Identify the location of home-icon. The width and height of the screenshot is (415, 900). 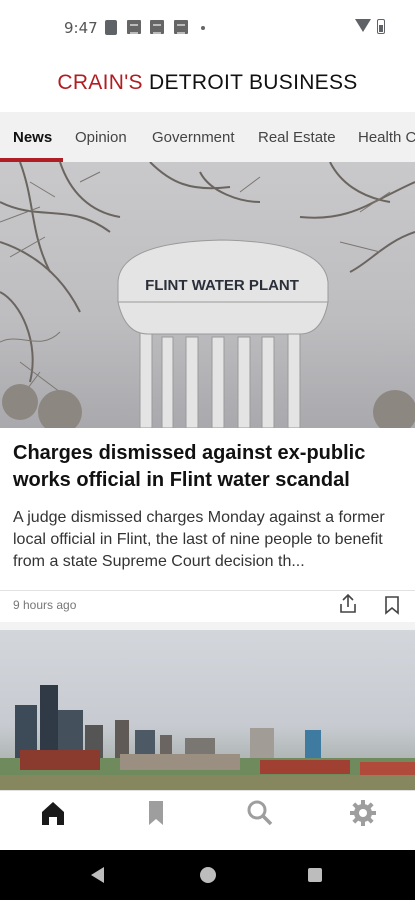
(53, 813).